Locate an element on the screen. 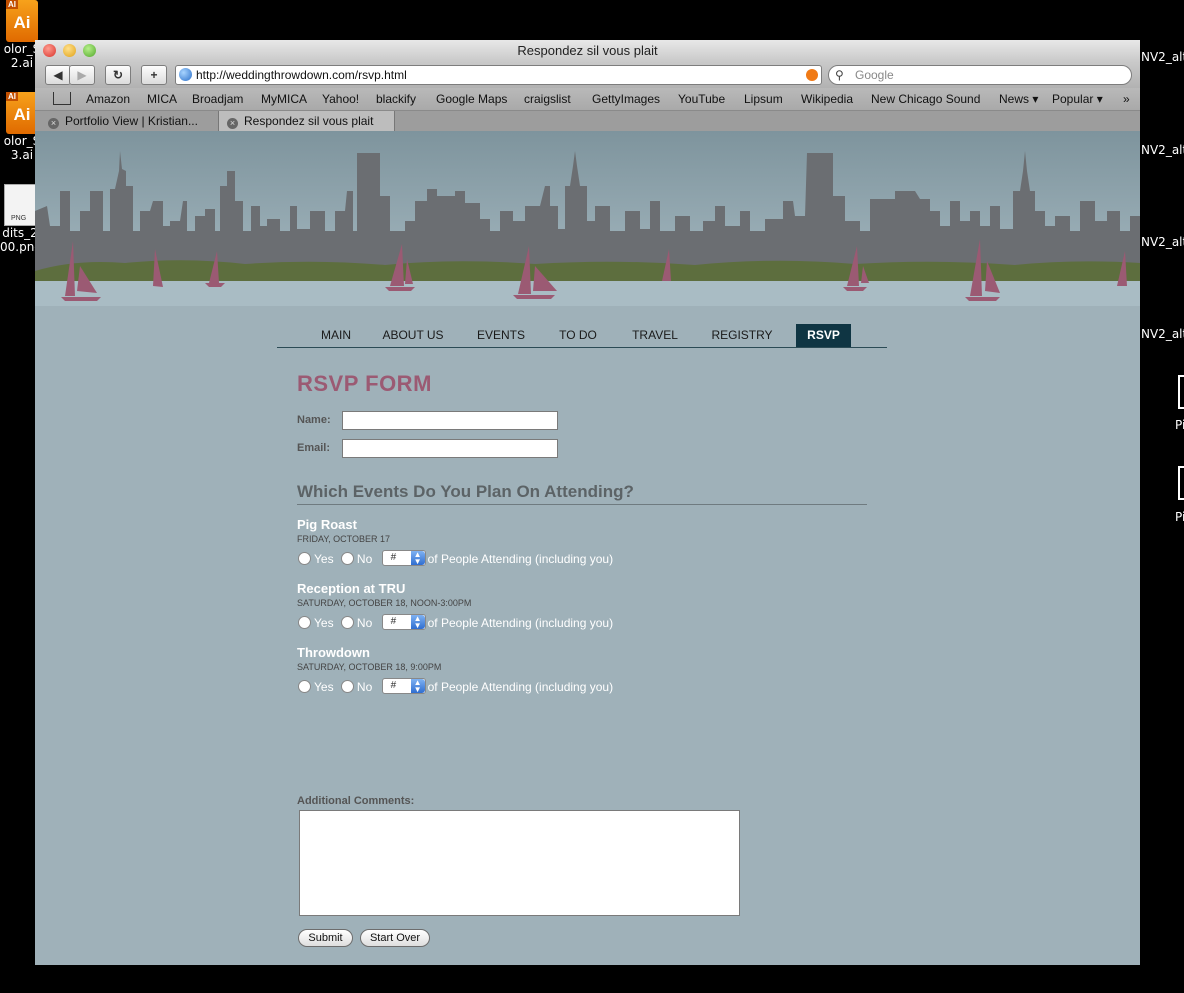 The height and width of the screenshot is (993, 1184). desktop-file-icon: PNG dits_2 00.png is located at coordinates (21, 219).